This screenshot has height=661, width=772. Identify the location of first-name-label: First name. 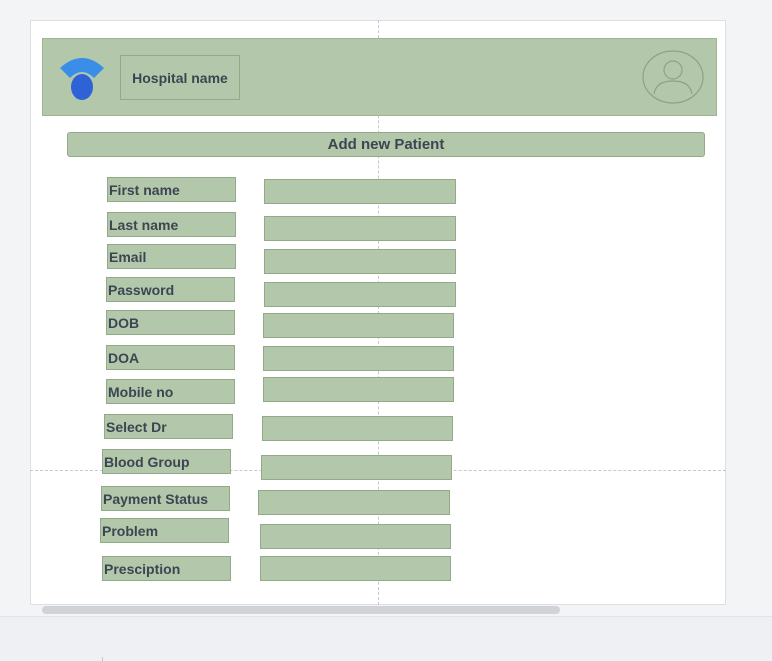
(171, 189).